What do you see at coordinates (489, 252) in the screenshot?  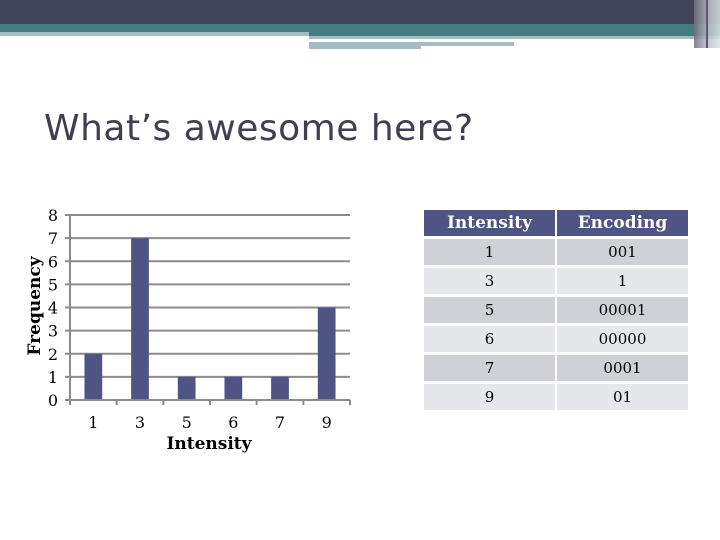 I see `cell-intensity: 1` at bounding box center [489, 252].